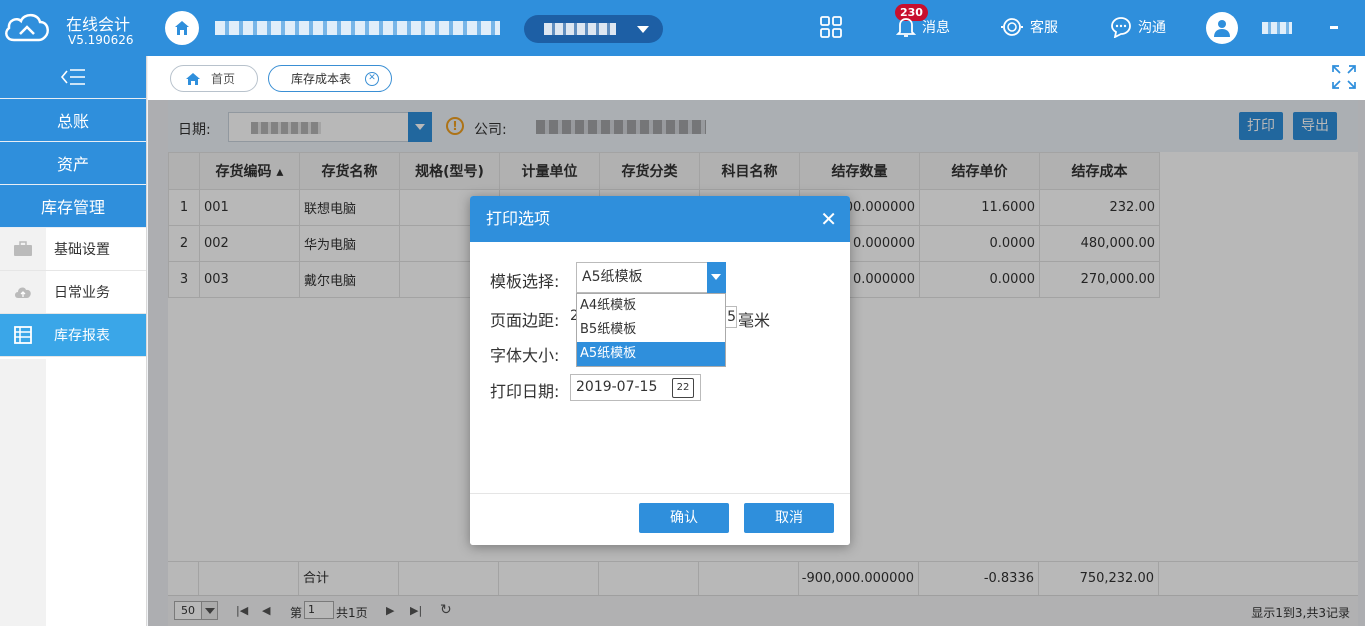 Image resolution: width=1365 pixels, height=626 pixels. What do you see at coordinates (754, 320) in the screenshot?
I see `margin-unit: 毫米` at bounding box center [754, 320].